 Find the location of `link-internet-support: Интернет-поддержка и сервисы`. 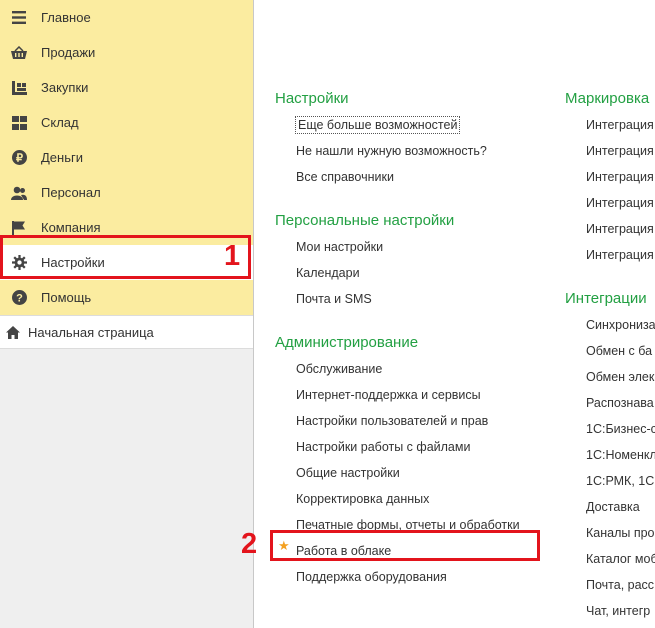

link-internet-support: Интернет-поддержка и сервисы is located at coordinates (397, 395).